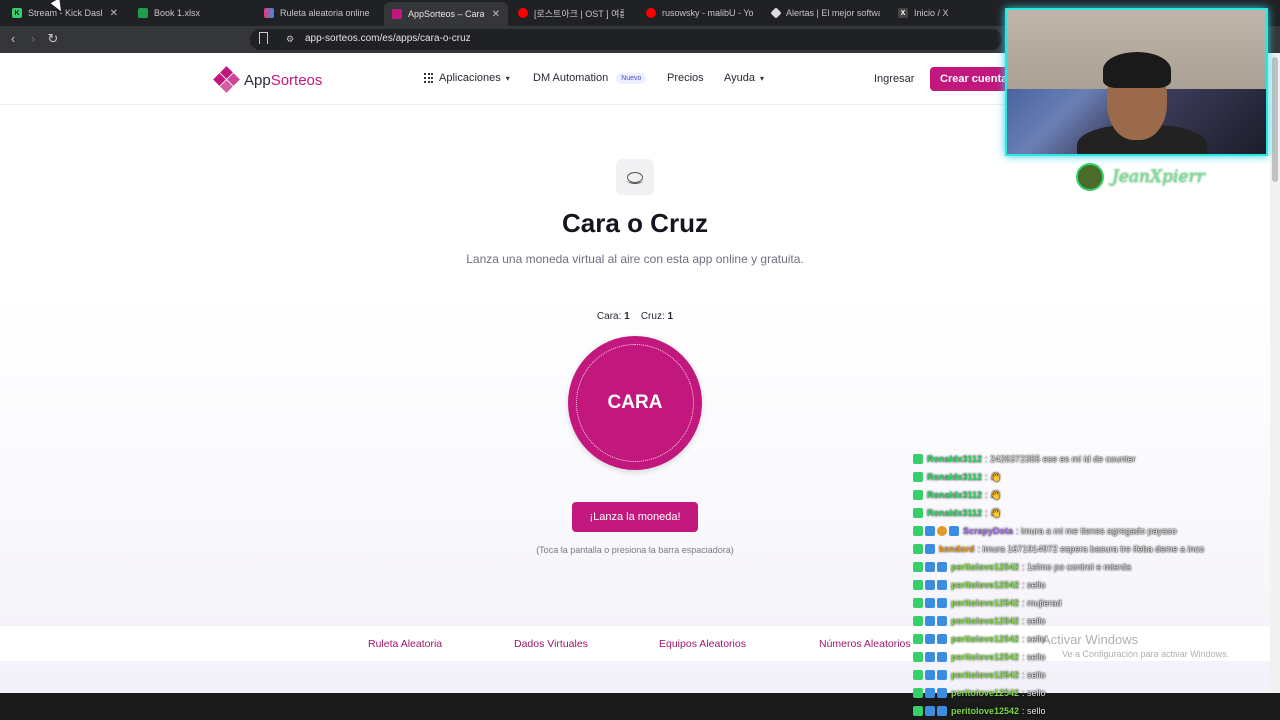  What do you see at coordinates (226, 79) in the screenshot?
I see `logo-icon` at bounding box center [226, 79].